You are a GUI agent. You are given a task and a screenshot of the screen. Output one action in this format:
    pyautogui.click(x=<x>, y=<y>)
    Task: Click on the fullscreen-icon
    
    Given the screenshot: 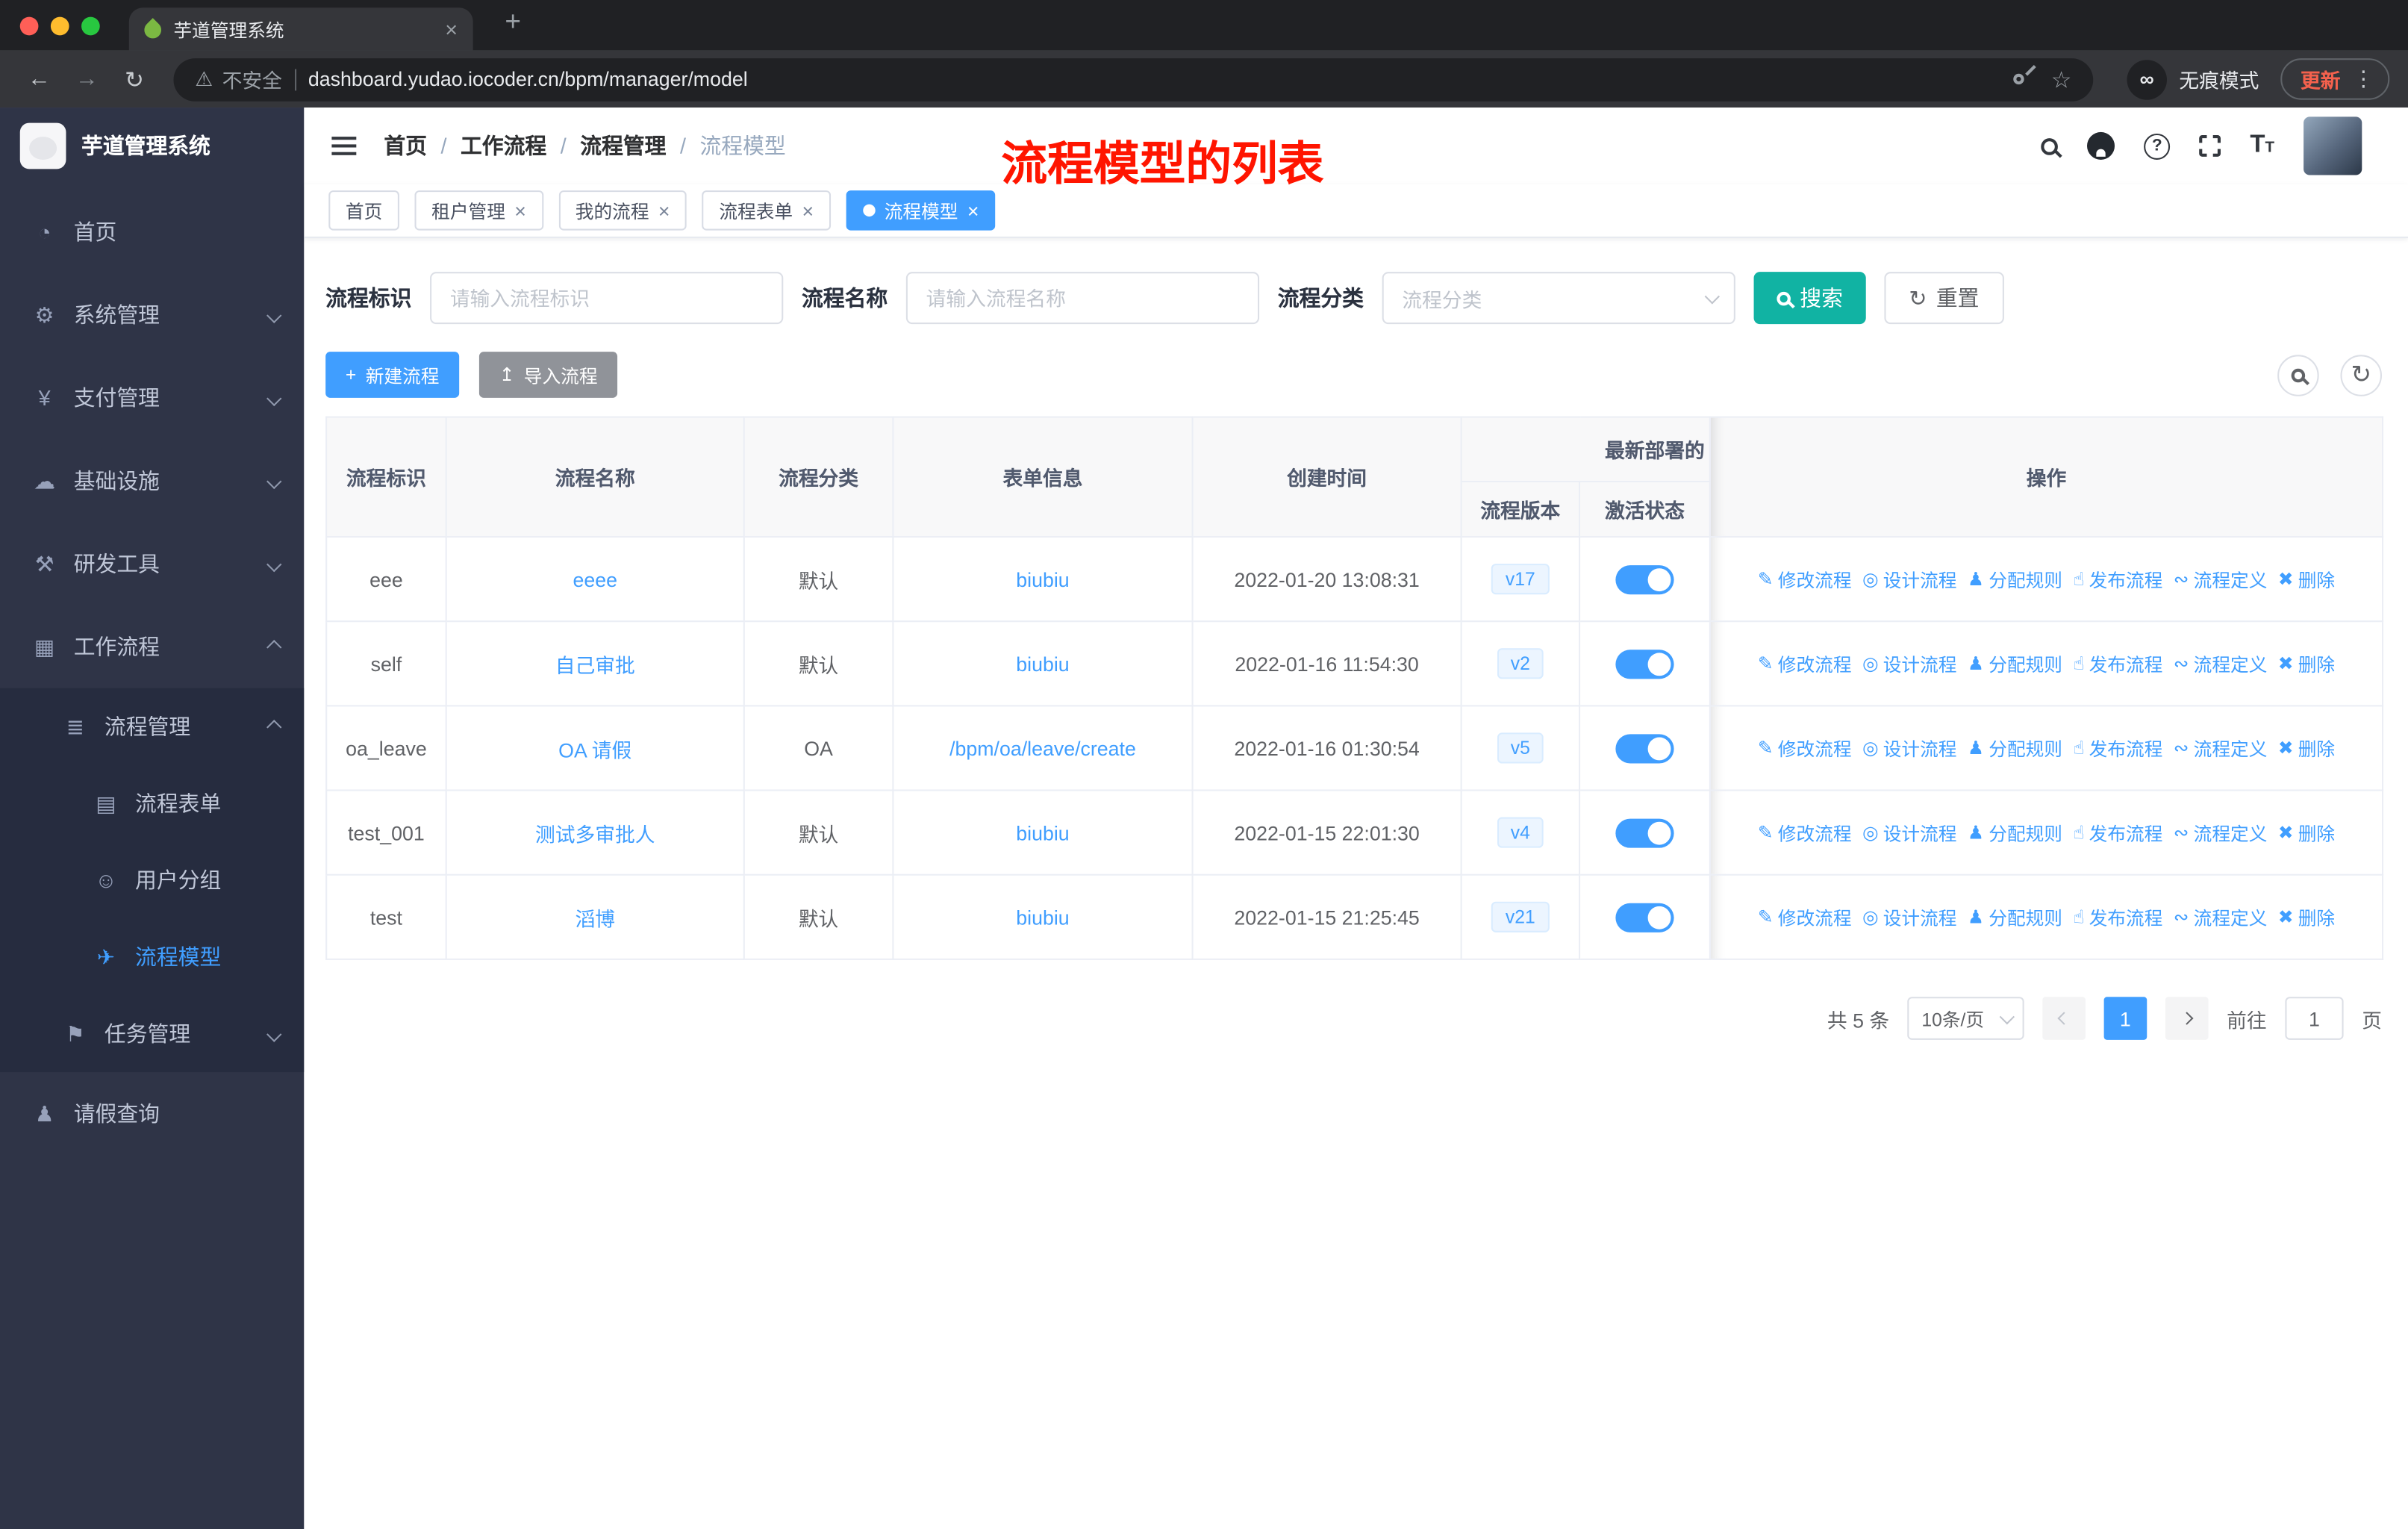 What is the action you would take?
    pyautogui.click(x=2210, y=145)
    